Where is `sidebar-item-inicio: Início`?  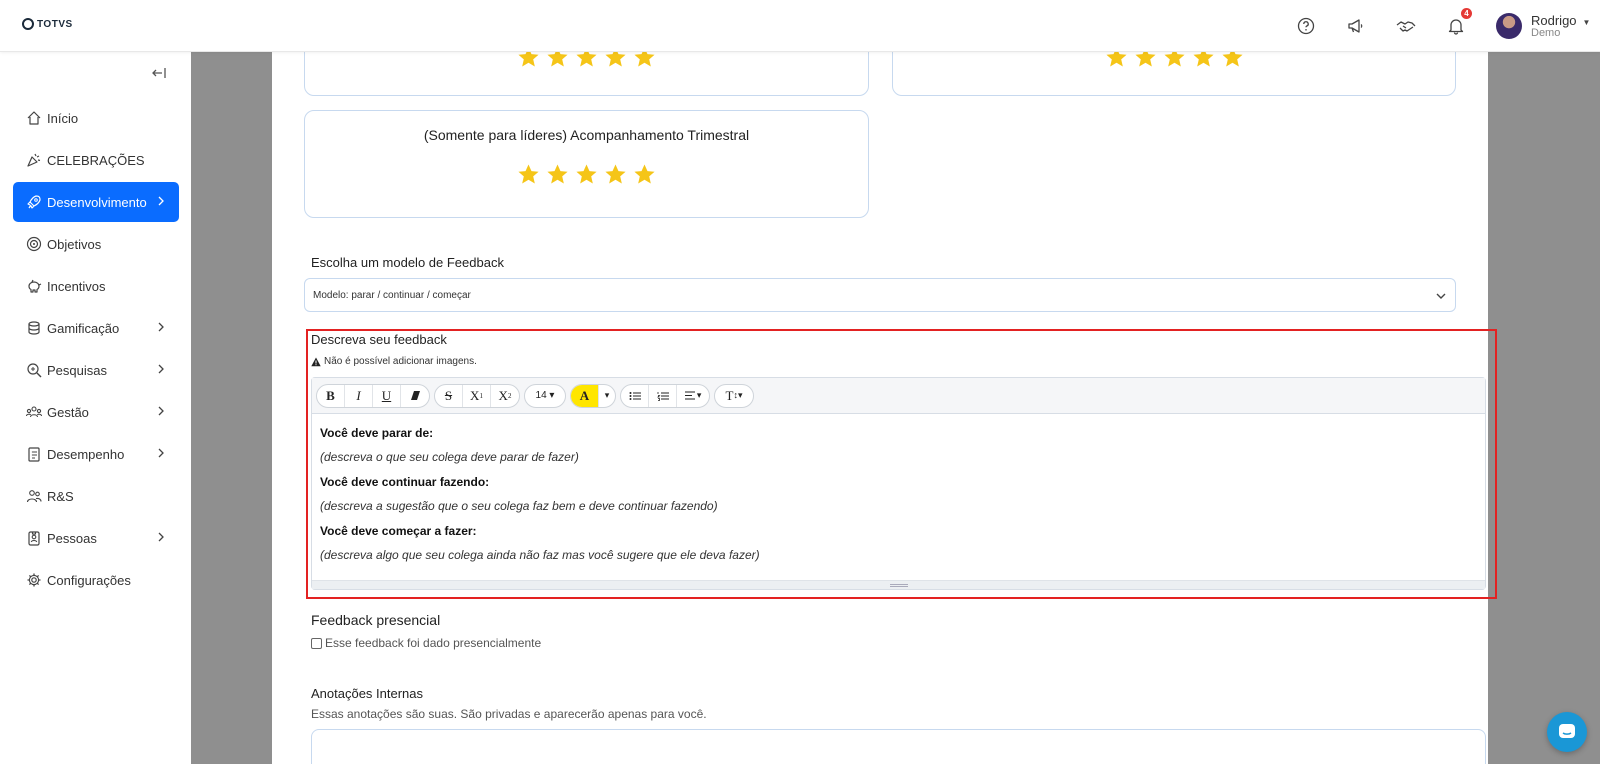
sidebar-item-inicio: Início is located at coordinates (96, 118).